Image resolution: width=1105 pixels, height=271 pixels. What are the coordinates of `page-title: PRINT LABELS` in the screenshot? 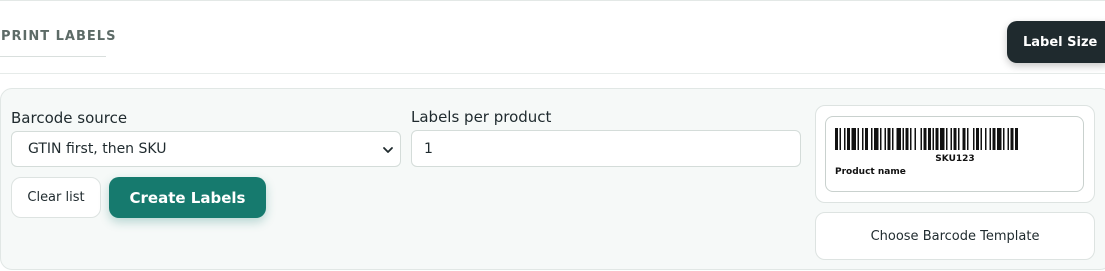 It's located at (59, 36).